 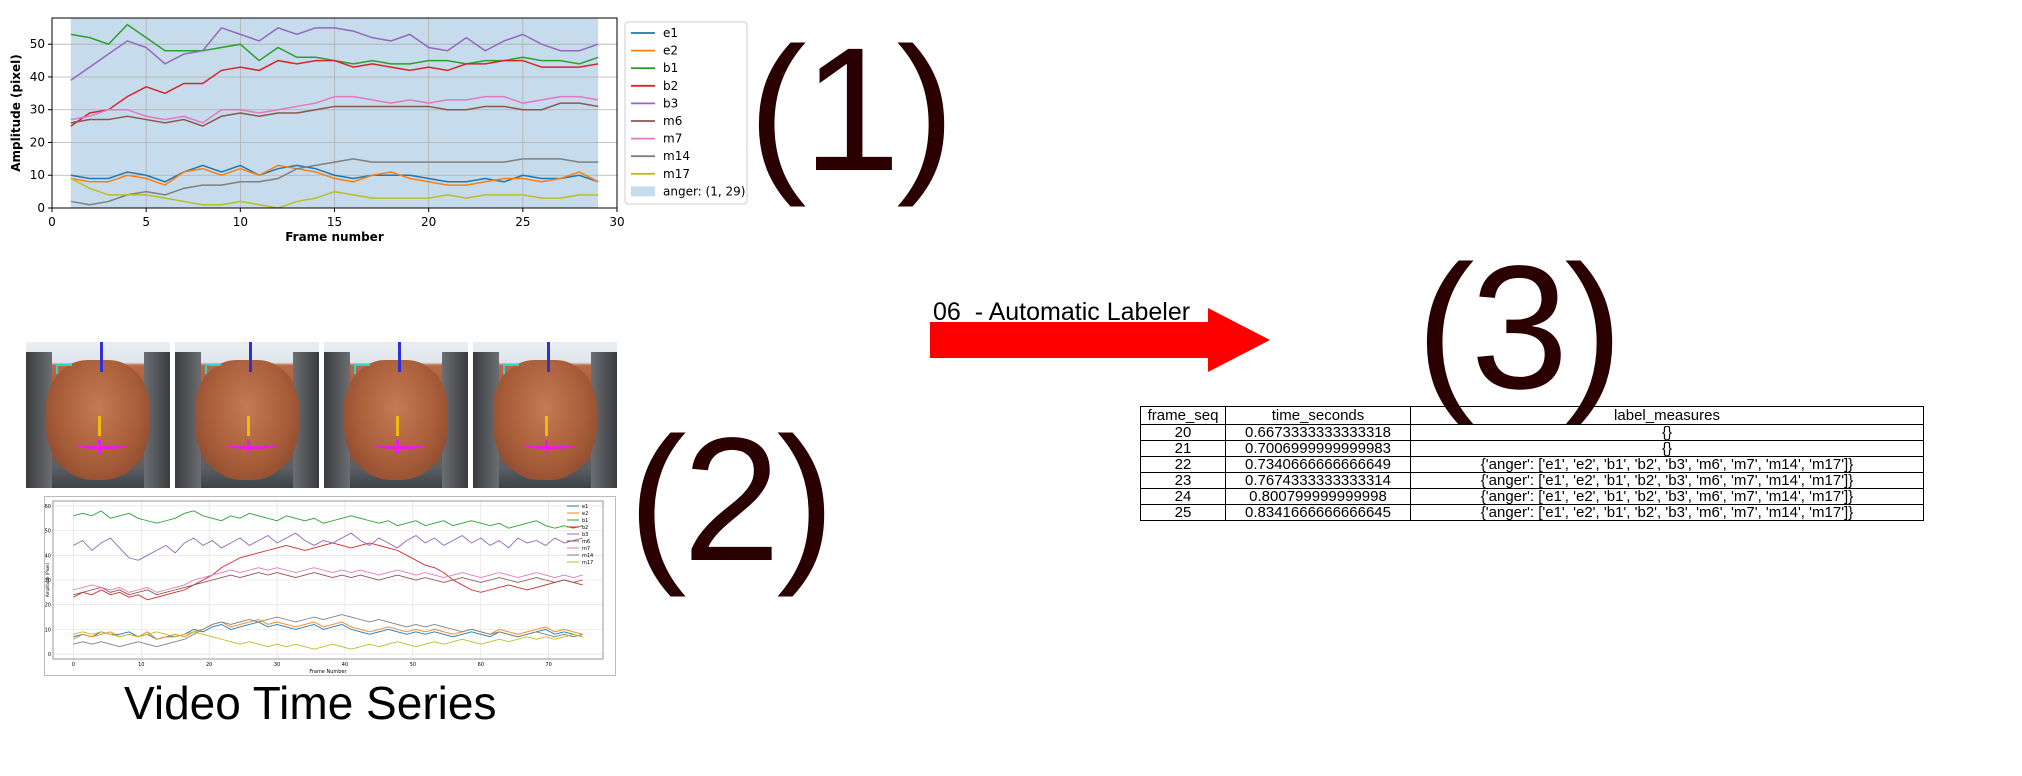 I want to click on table-row: 21 0.7006999999999983 {}, so click(x=1532, y=448).